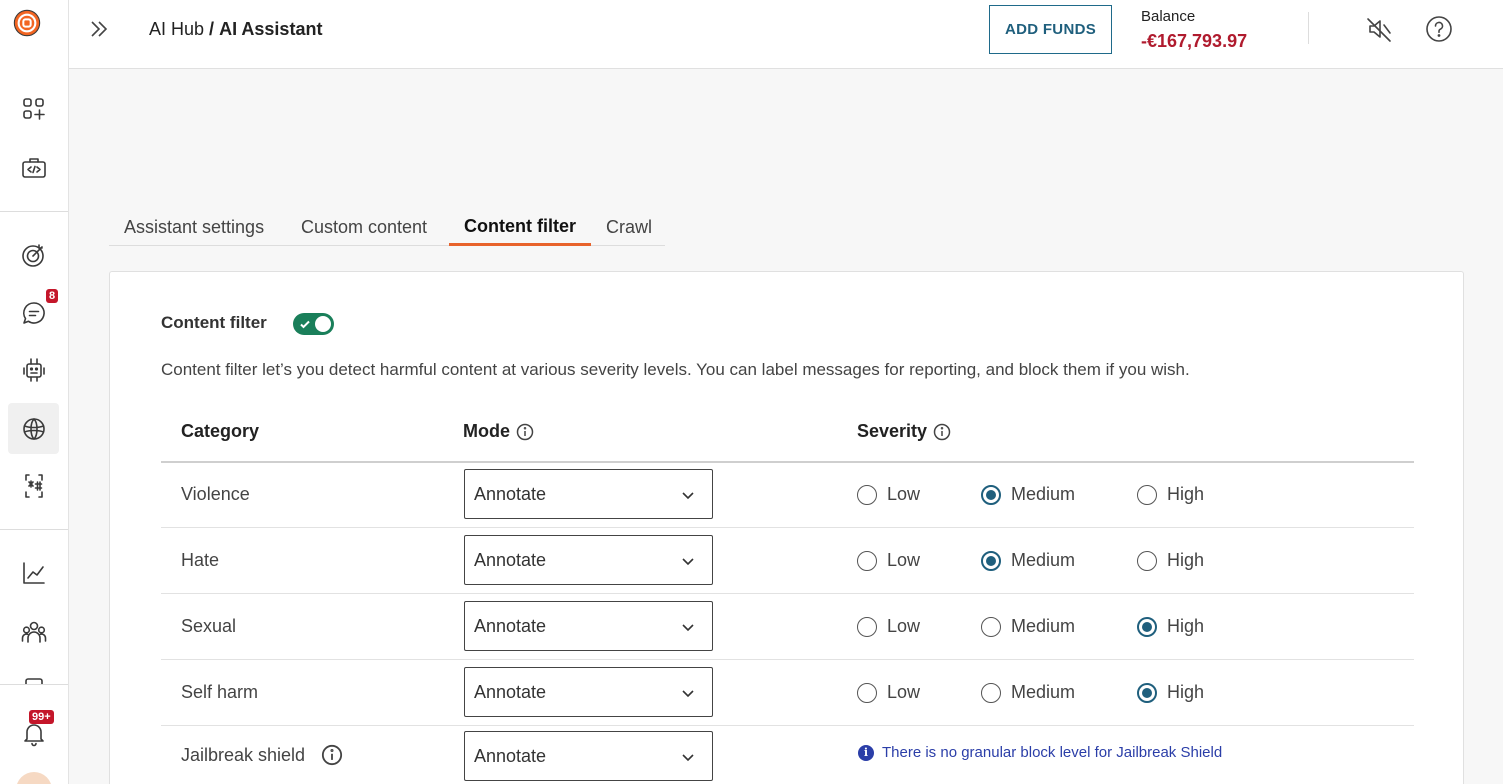  What do you see at coordinates (520, 228) in the screenshot?
I see `tab-content-filter: Content filter` at bounding box center [520, 228].